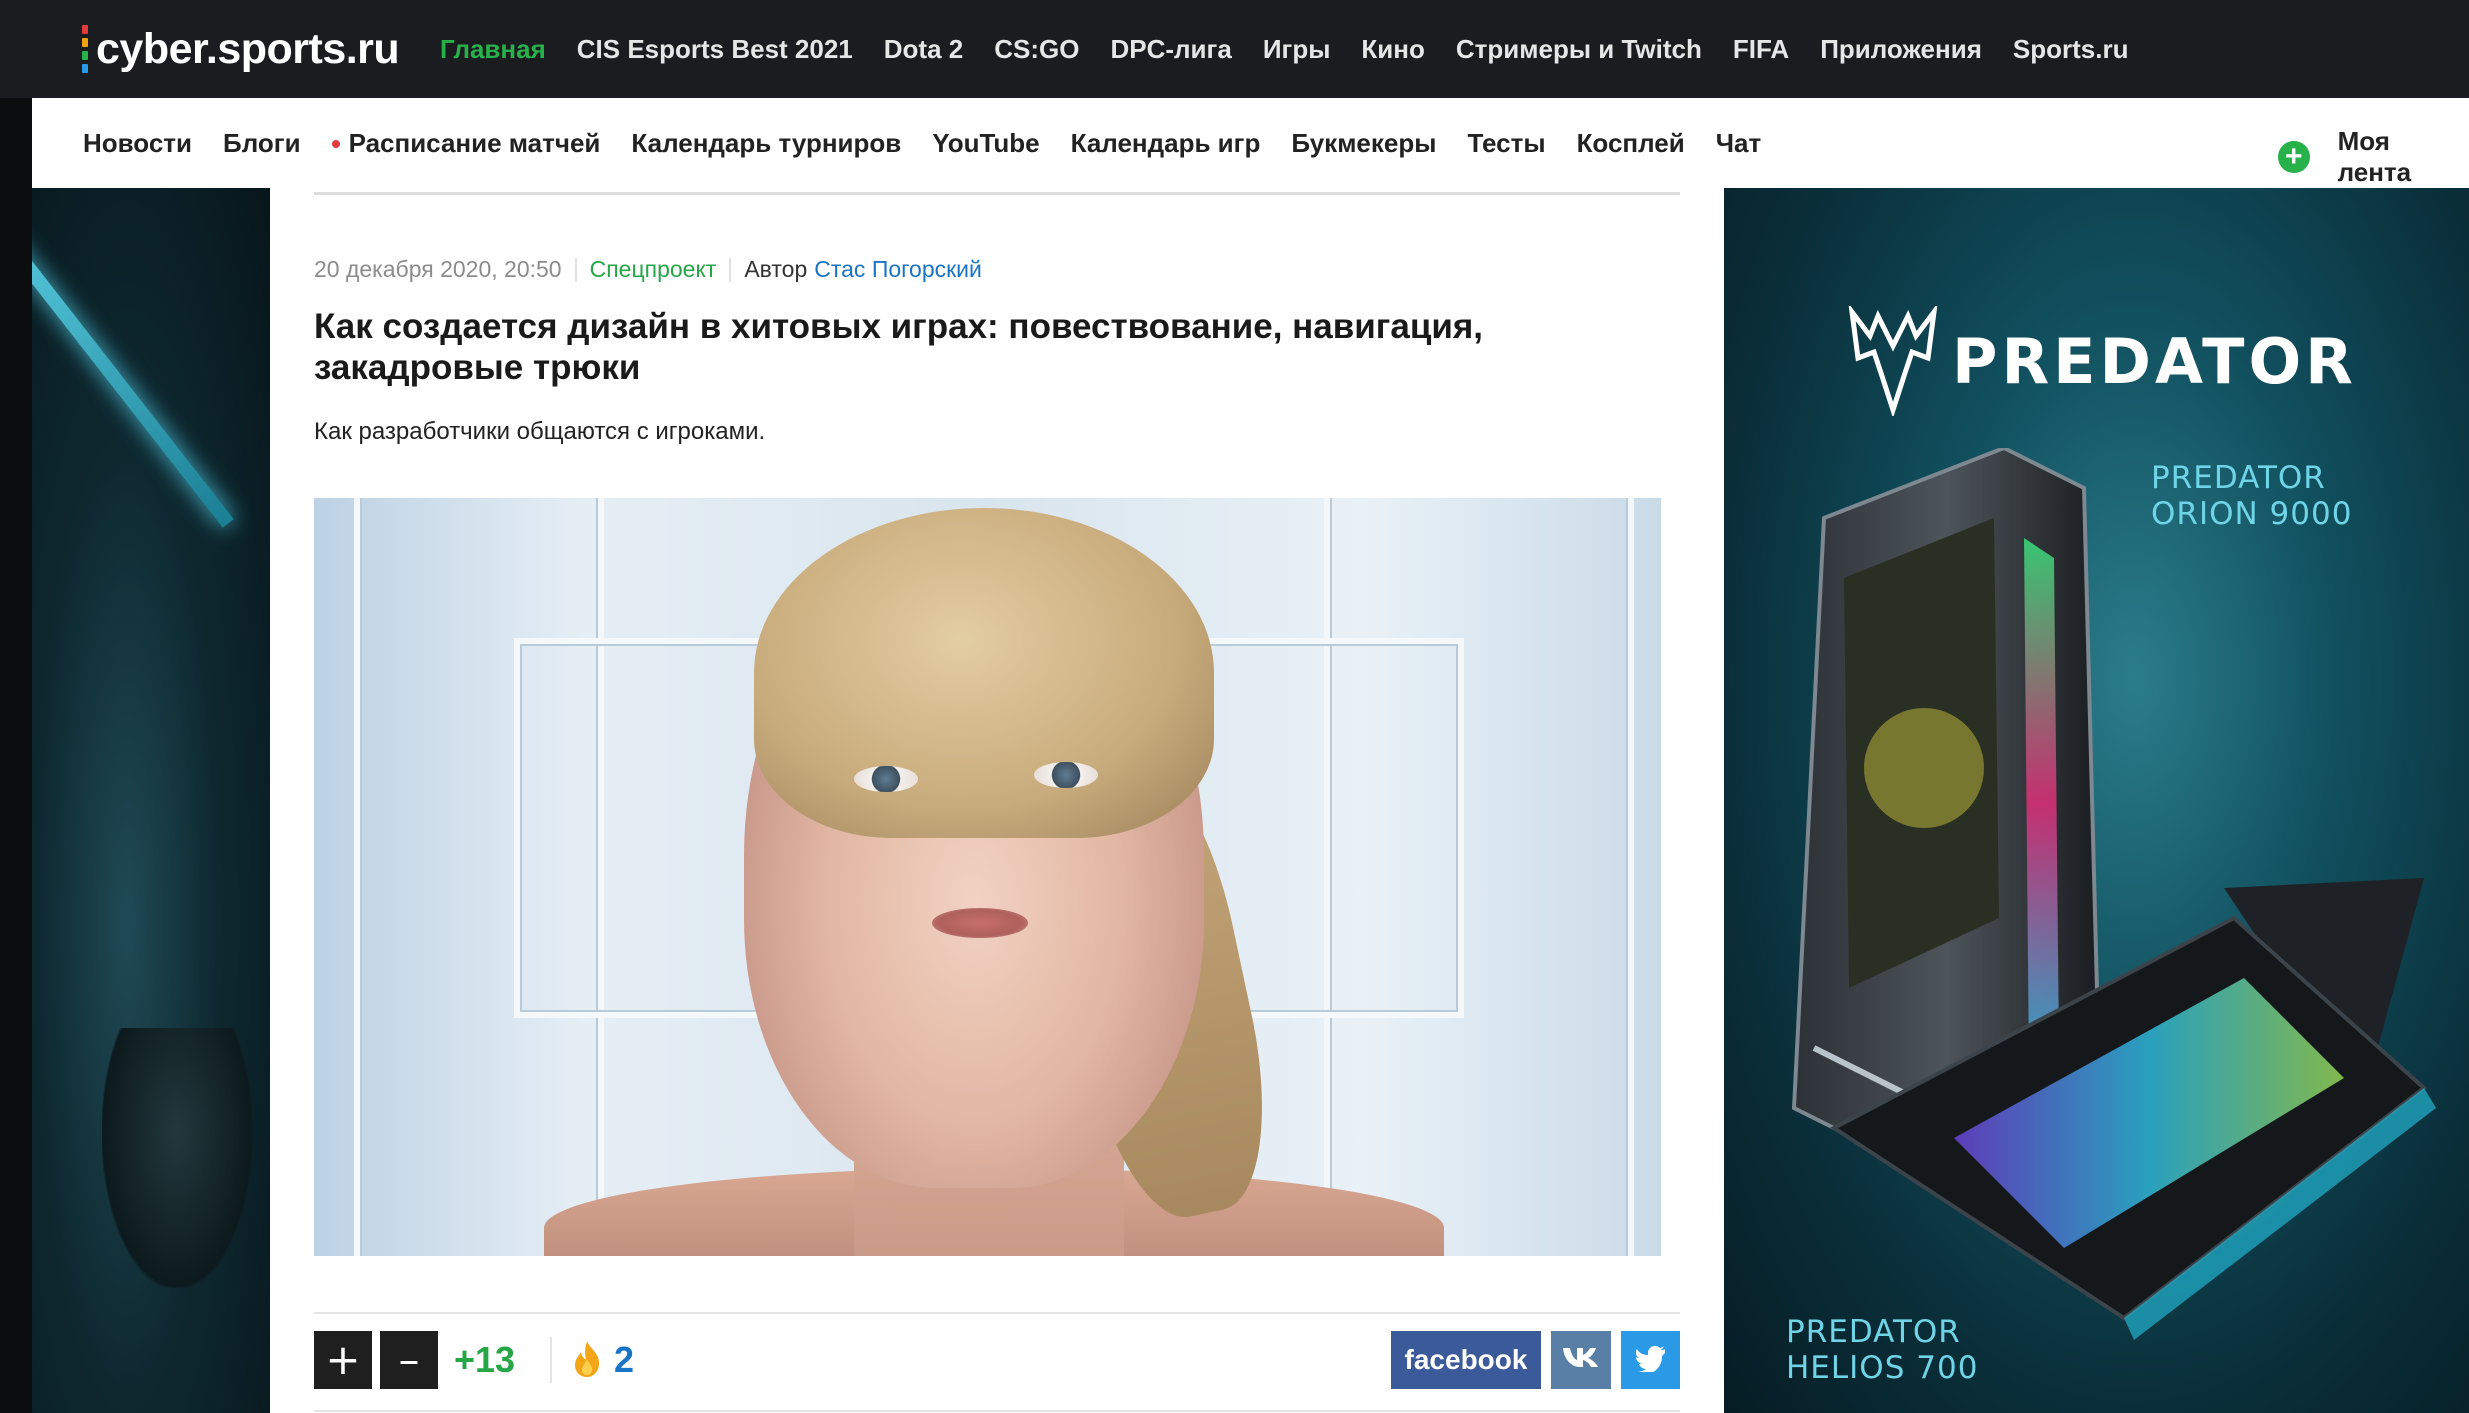  I want to click on twitter-icon, so click(1650, 1359).